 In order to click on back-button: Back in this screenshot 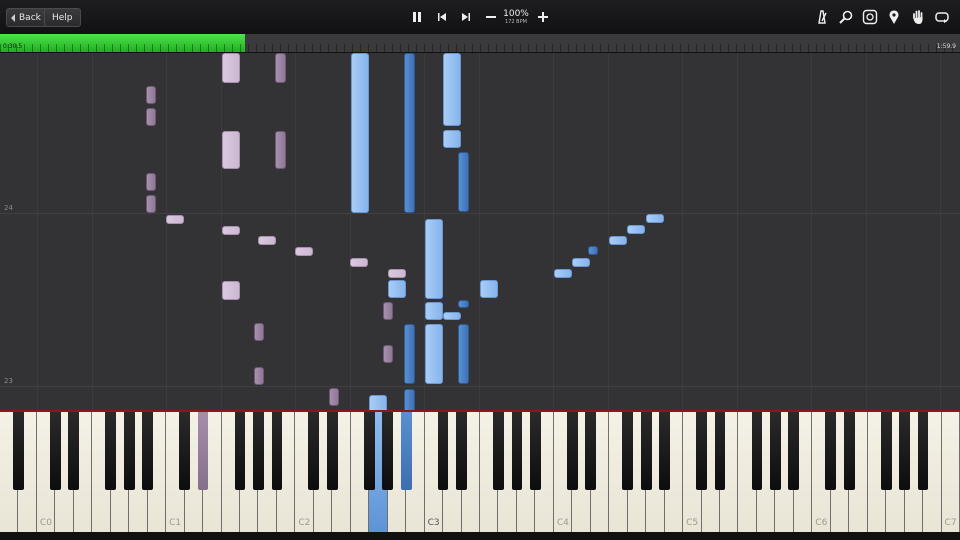, I will do `click(27, 17)`.